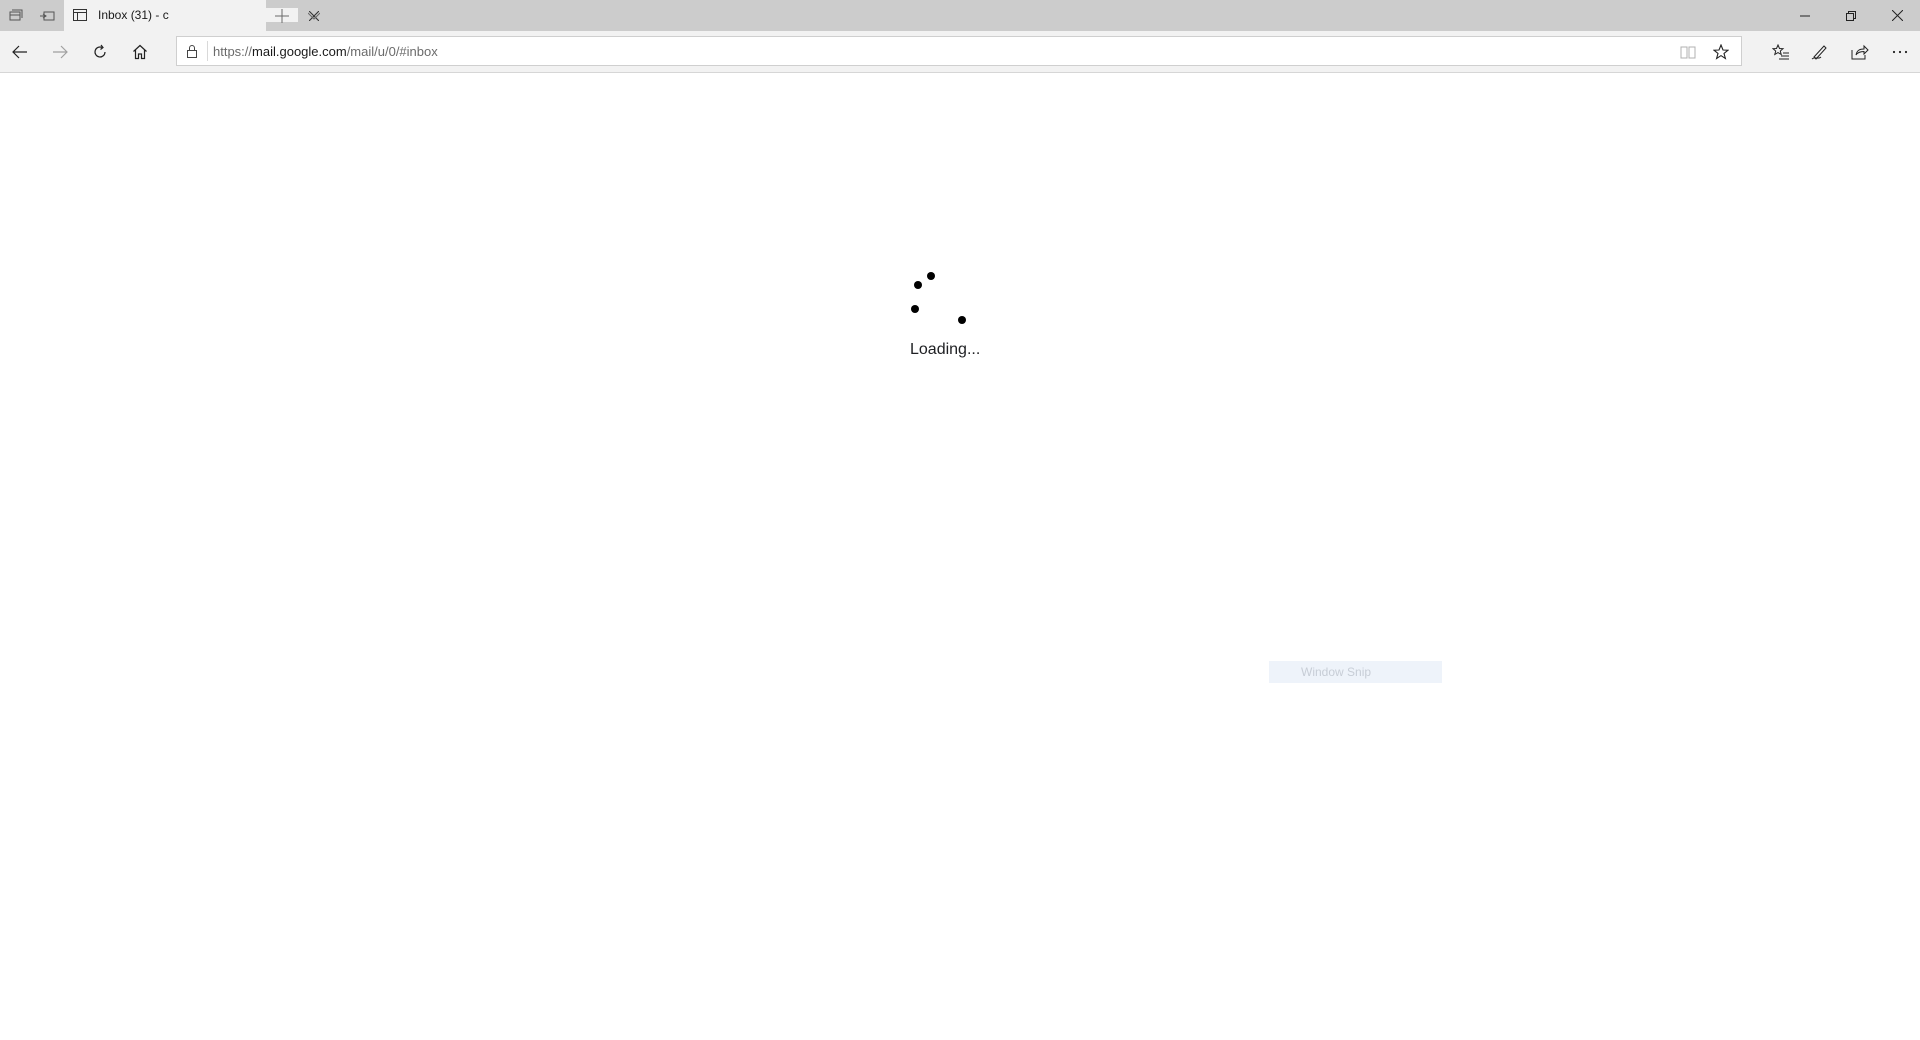  I want to click on forward-button, so click(60, 52).